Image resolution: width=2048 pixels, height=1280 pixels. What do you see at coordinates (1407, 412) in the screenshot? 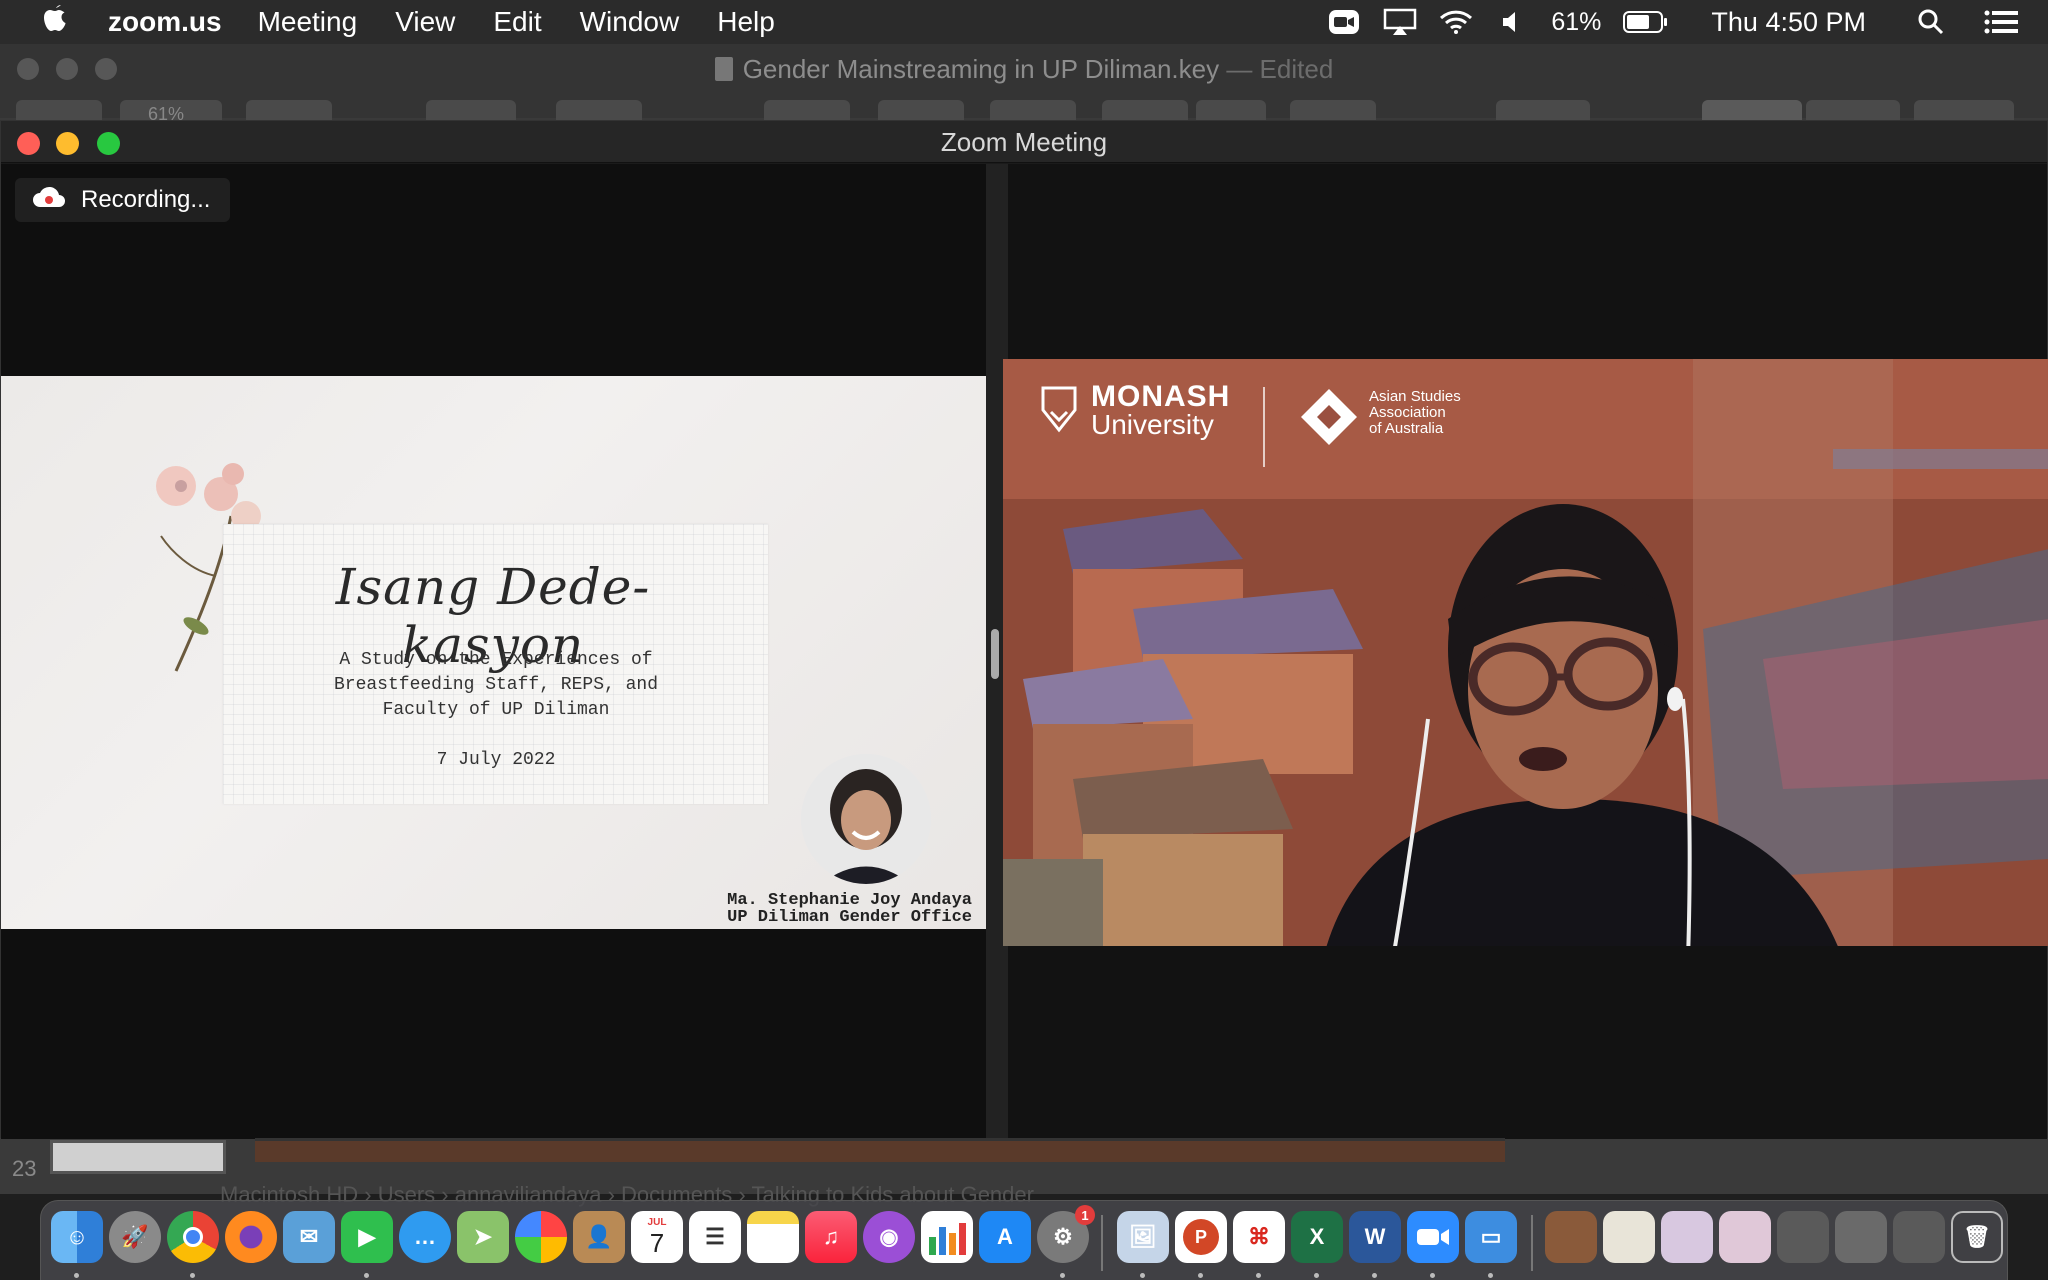
I see `asaa-line: Association` at bounding box center [1407, 412].